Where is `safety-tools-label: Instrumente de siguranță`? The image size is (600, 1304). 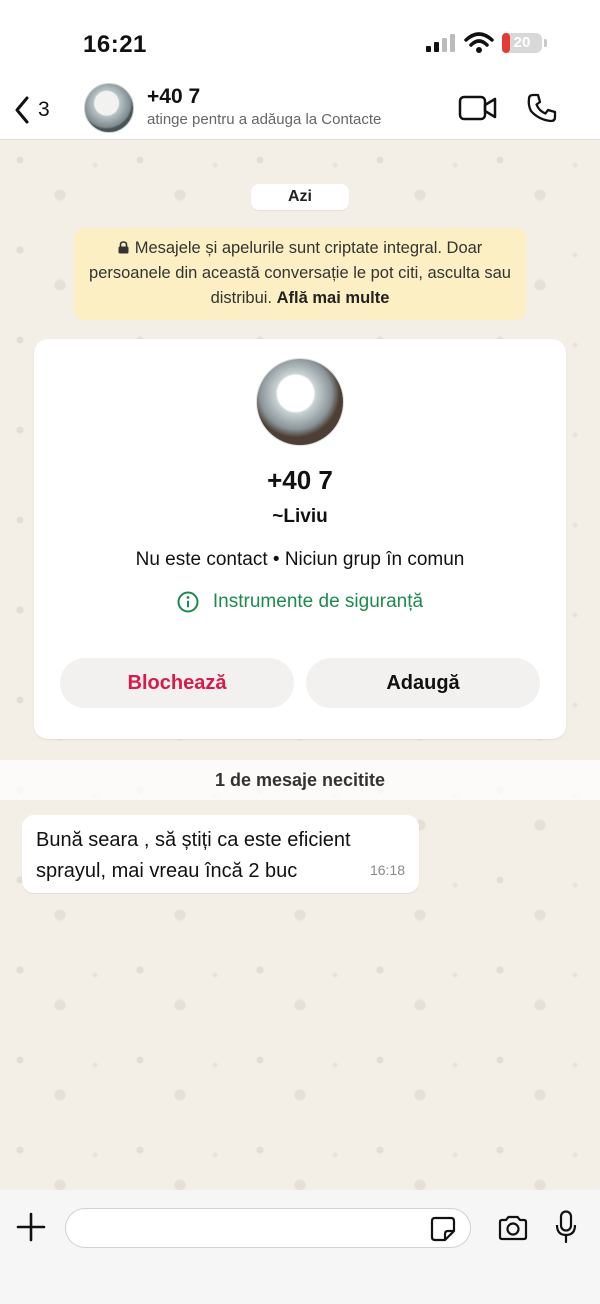 safety-tools-label: Instrumente de siguranță is located at coordinates (318, 601).